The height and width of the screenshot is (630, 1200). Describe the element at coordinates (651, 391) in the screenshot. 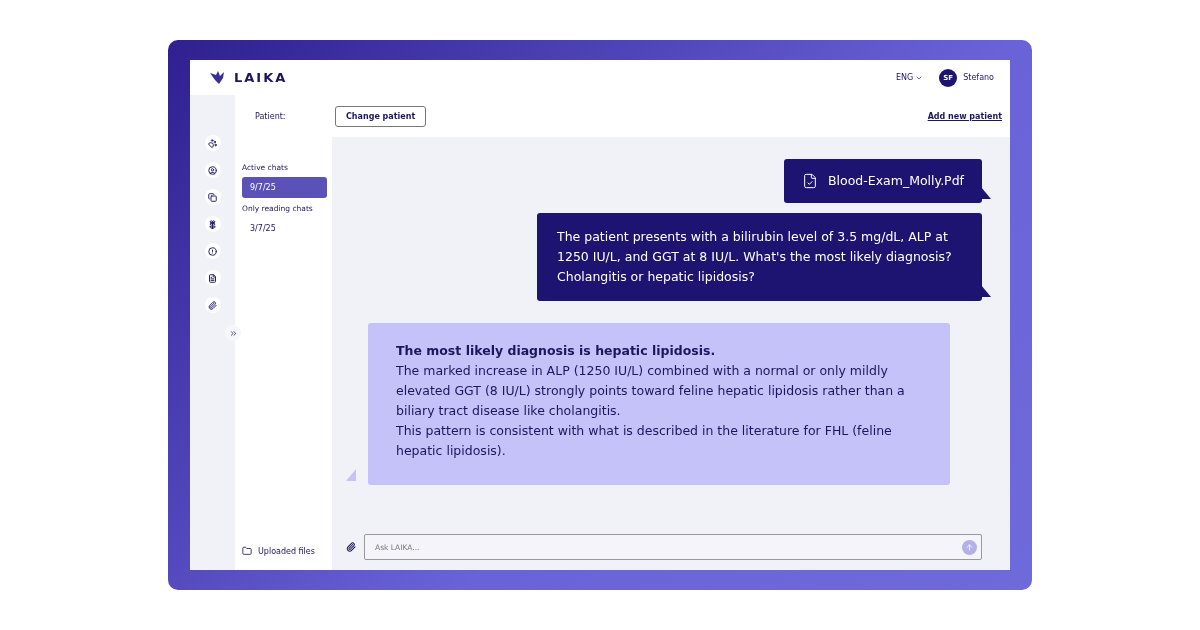

I see `assistant-message-text: The marked increase in ALP (1250 IU/L) combined with a normal or only mildly elevated GGT (8 IU/L) strongly points toward feline hepatic lipidosis rather than a biliary tract disease like cholangitis.` at that location.